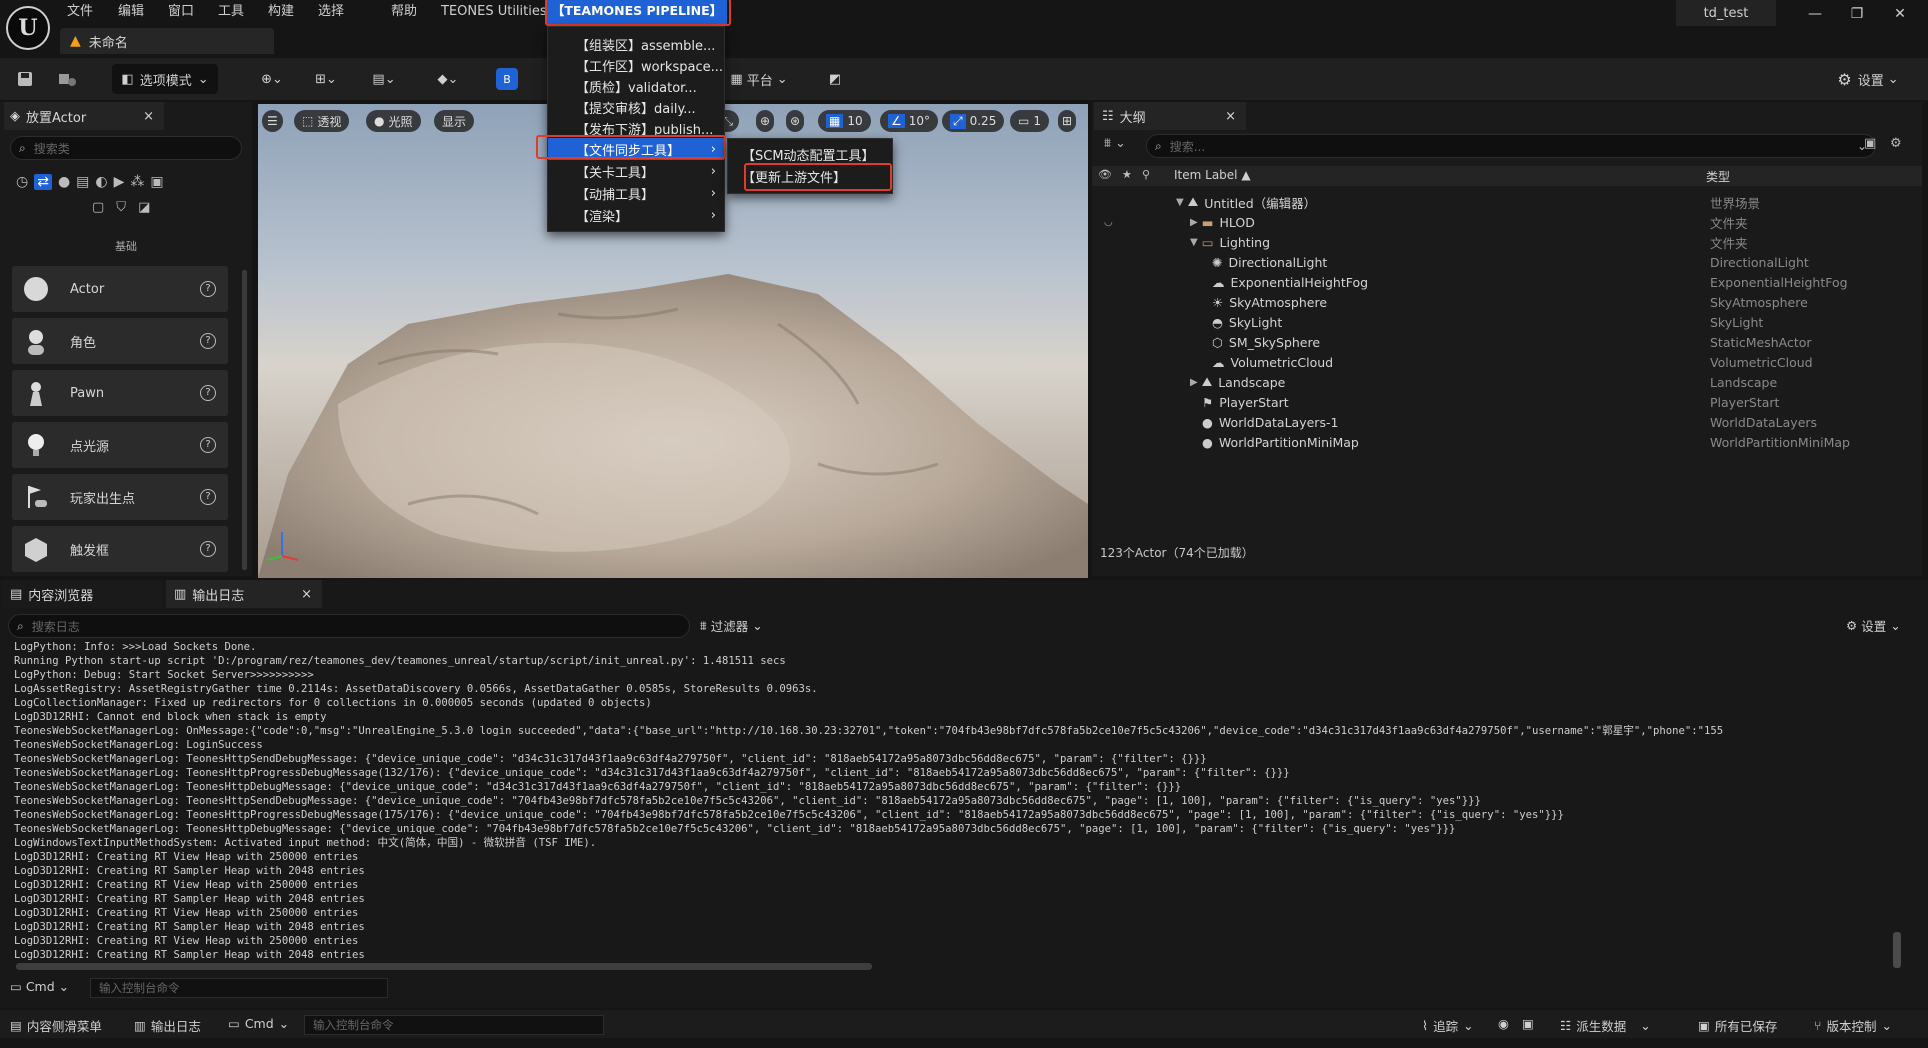 Image resolution: width=1928 pixels, height=1048 pixels. What do you see at coordinates (119, 182) in the screenshot?
I see `geometry-icon: ▶` at bounding box center [119, 182].